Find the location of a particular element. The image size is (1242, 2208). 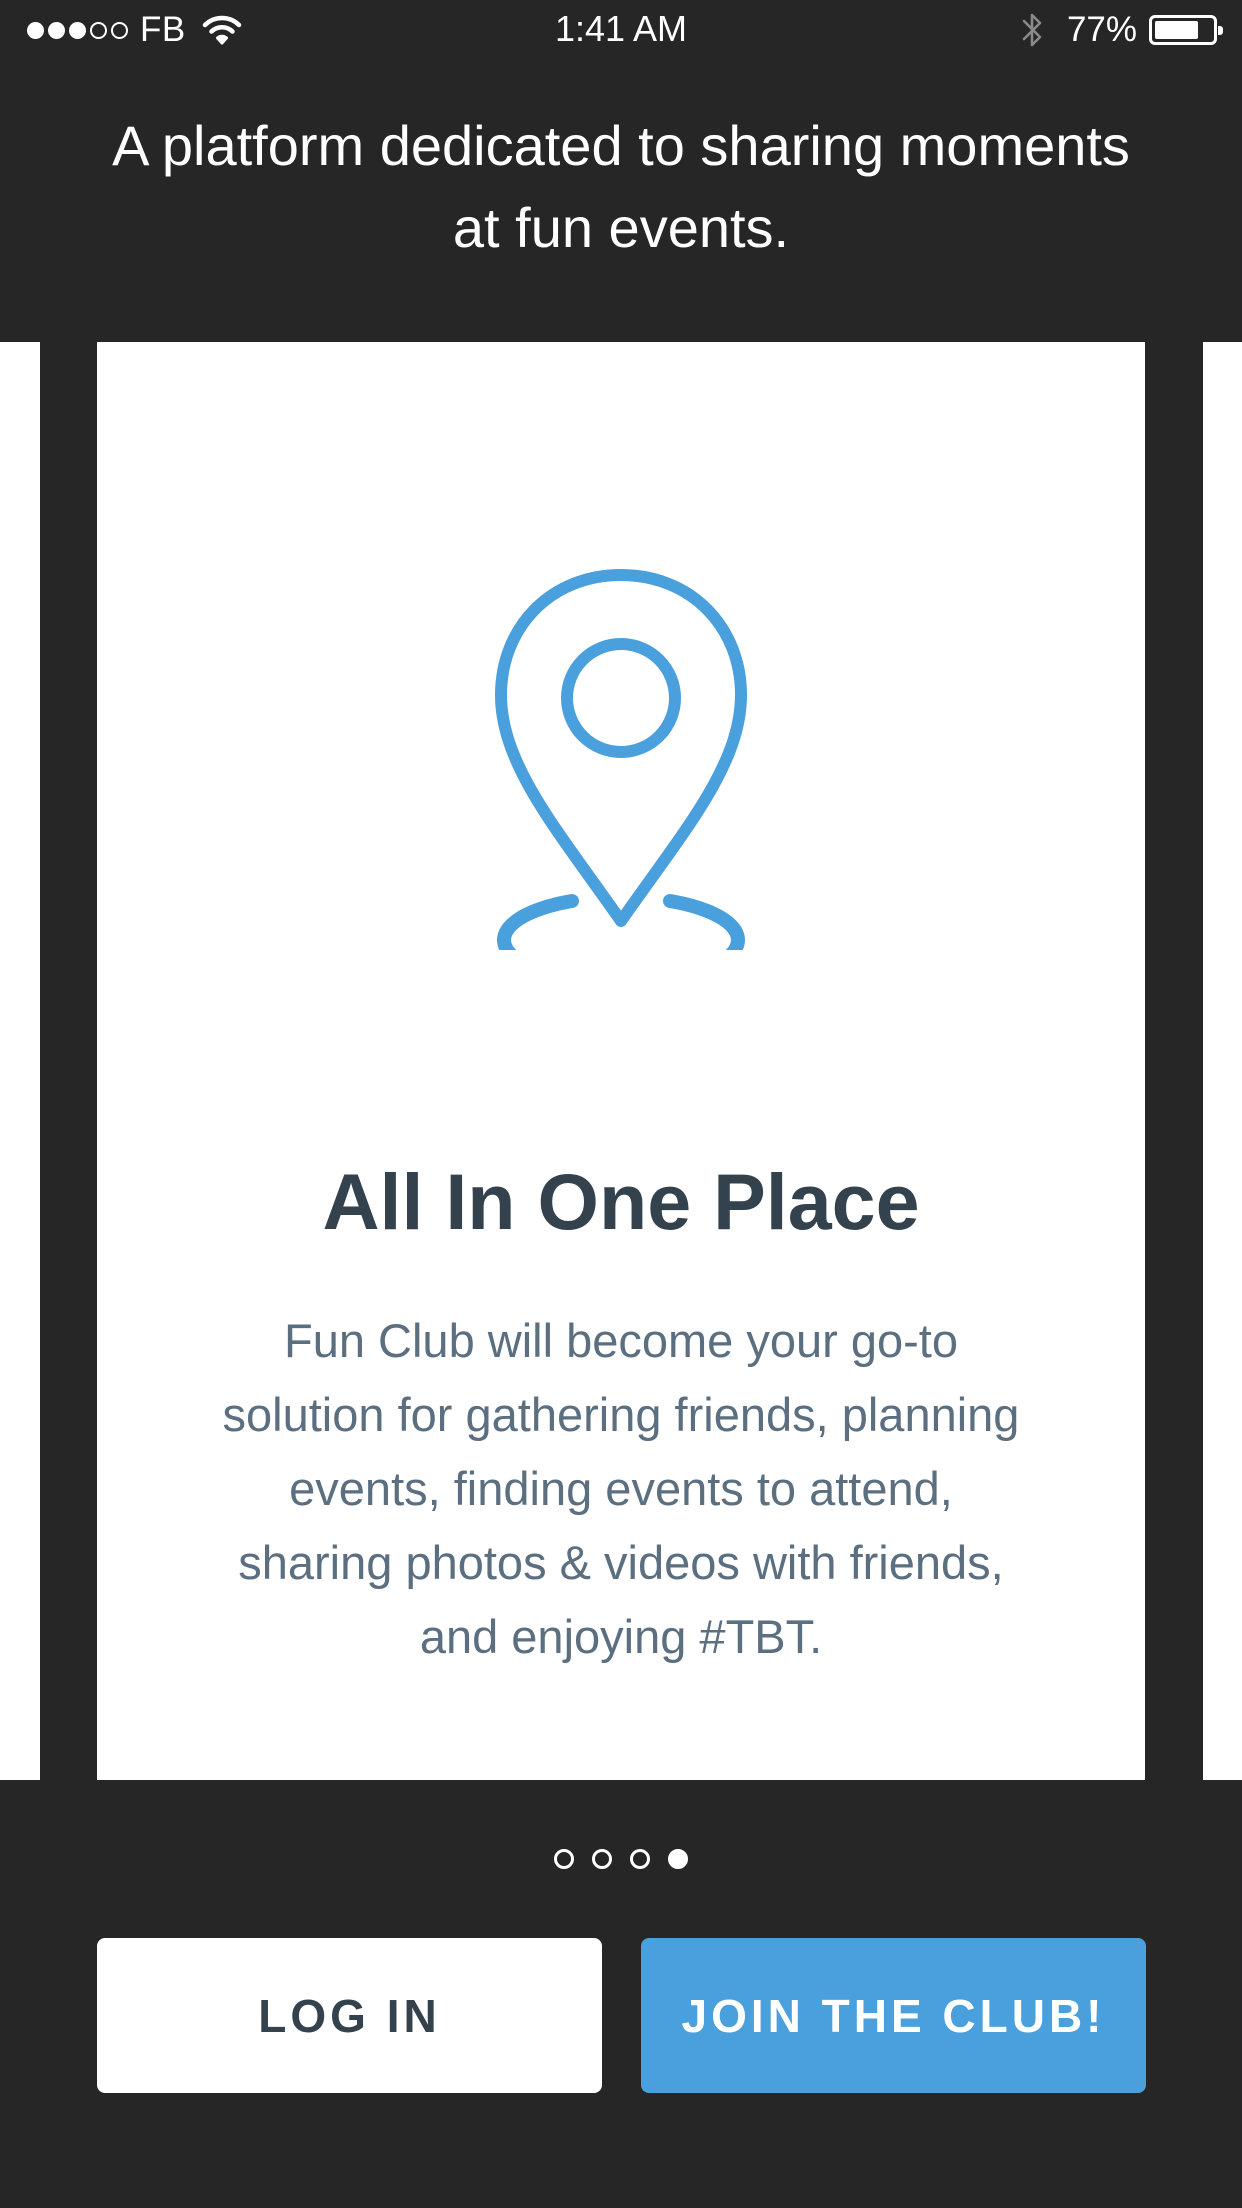

battery-cap is located at coordinates (1220, 30).